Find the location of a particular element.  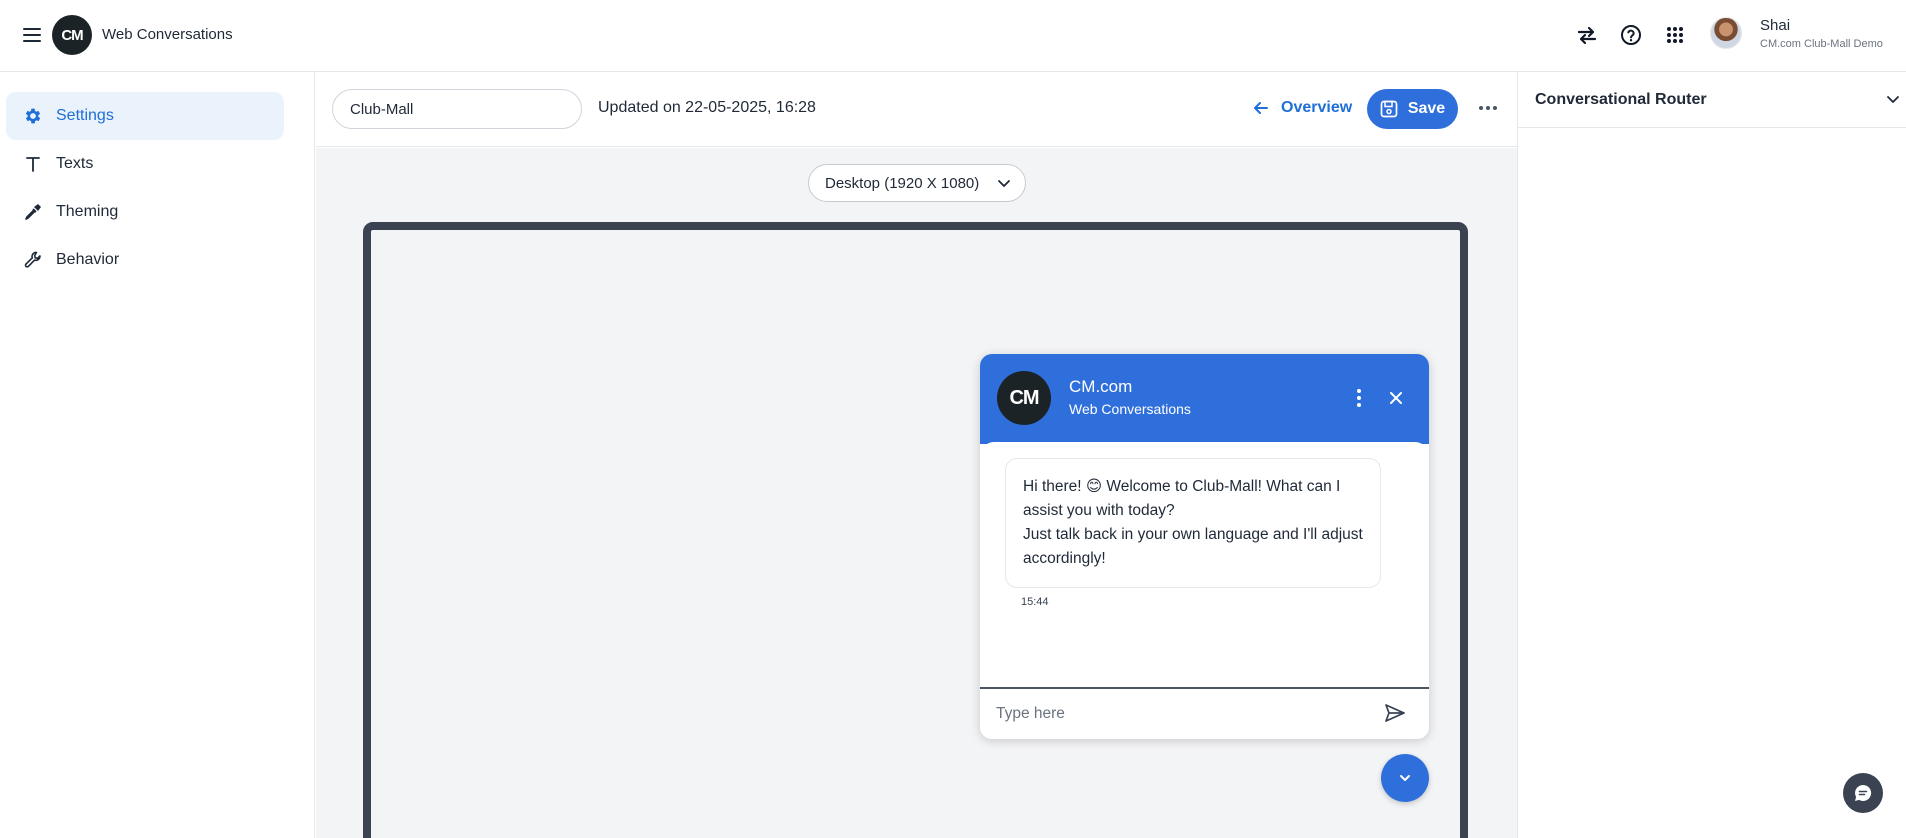

chat-menu-icon is located at coordinates (1359, 398).